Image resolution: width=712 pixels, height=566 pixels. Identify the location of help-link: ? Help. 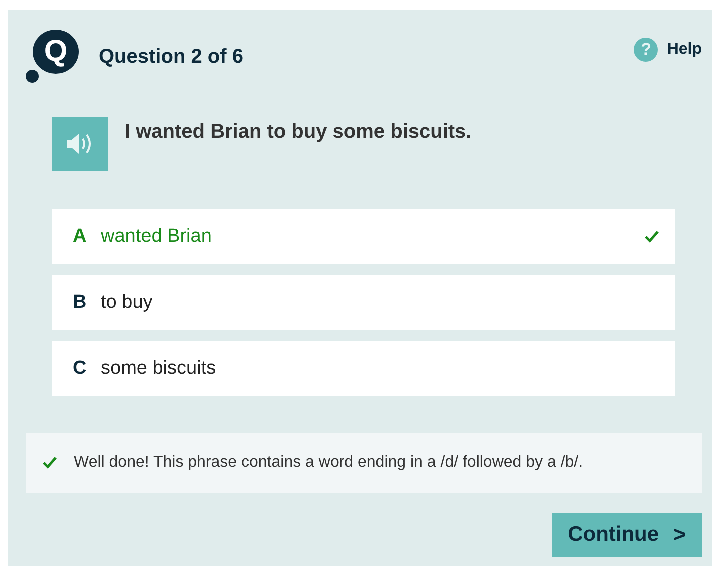
(668, 50).